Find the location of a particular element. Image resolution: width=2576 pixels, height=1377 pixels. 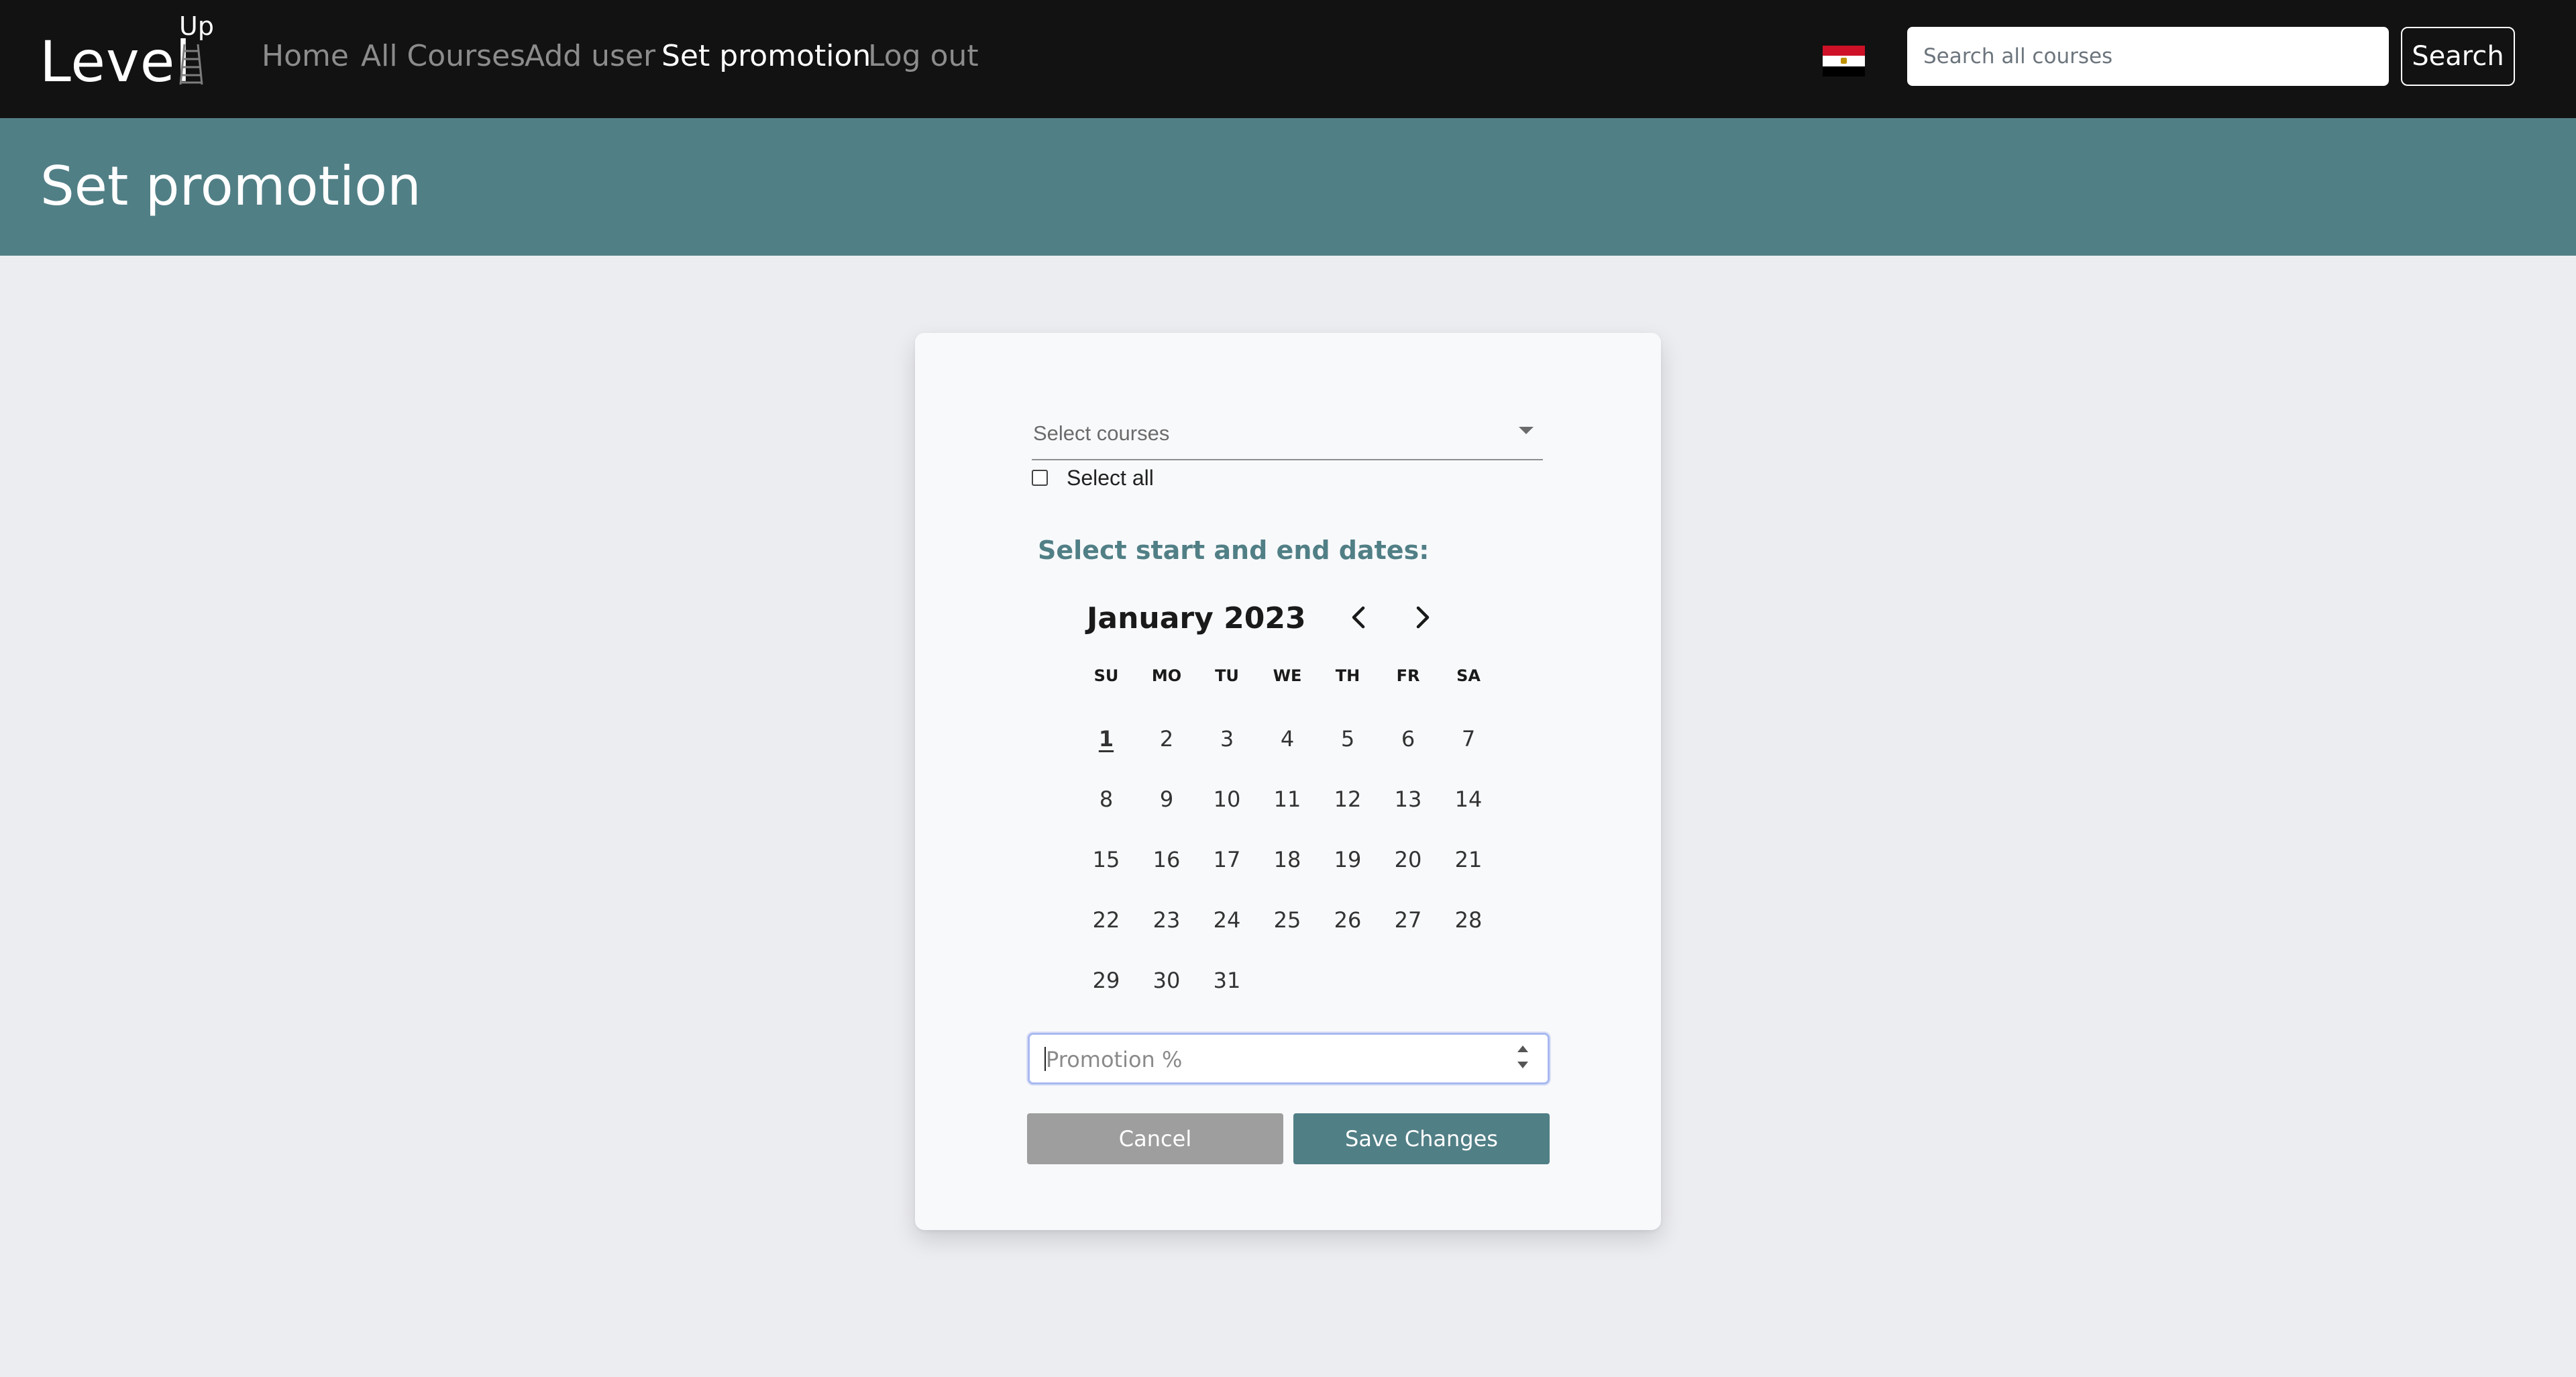

calendar-day: 13 is located at coordinates (1408, 799).